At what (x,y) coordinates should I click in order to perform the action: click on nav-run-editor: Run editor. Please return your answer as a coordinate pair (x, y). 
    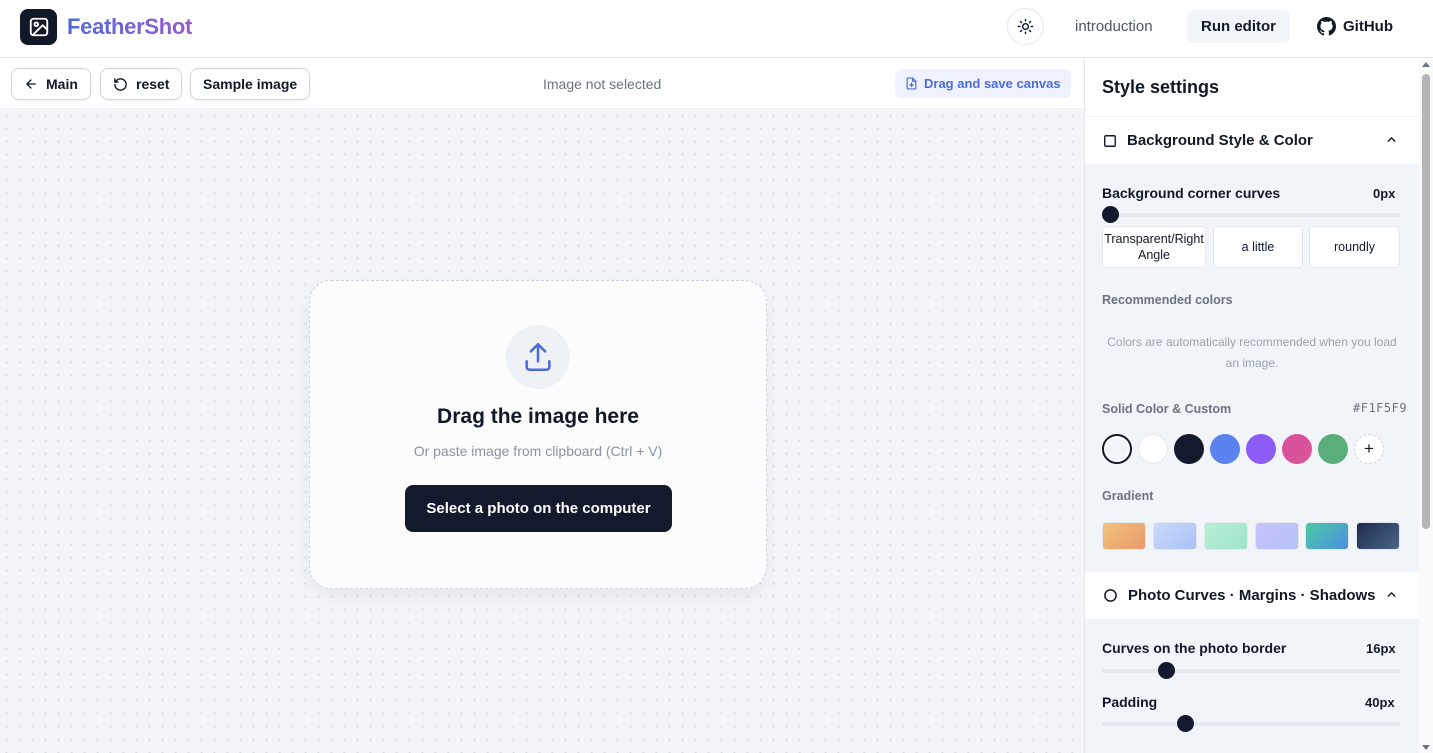
    Looking at the image, I should click on (1238, 26).